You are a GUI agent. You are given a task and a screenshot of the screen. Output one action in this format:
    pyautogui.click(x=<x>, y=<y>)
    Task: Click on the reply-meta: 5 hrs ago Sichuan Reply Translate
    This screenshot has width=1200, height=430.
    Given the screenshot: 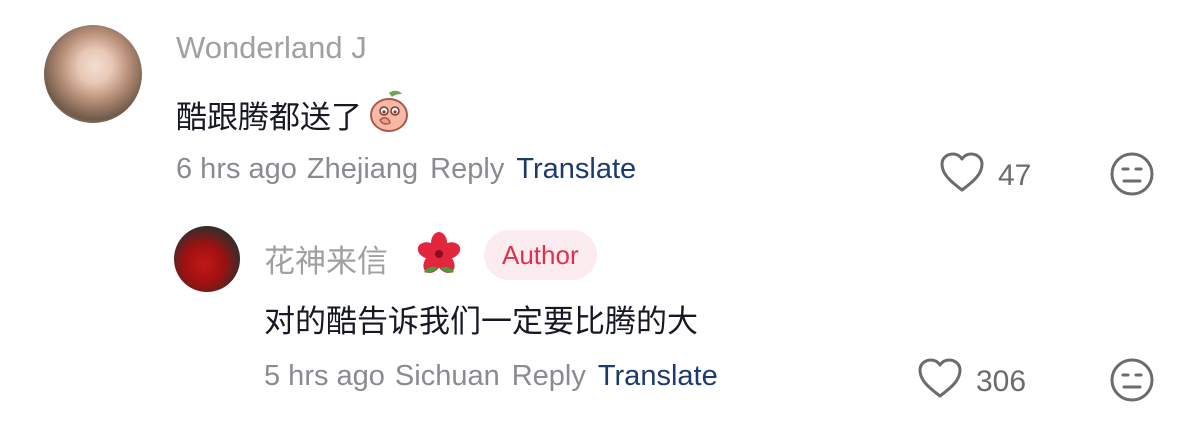 What is the action you would take?
    pyautogui.click(x=491, y=376)
    